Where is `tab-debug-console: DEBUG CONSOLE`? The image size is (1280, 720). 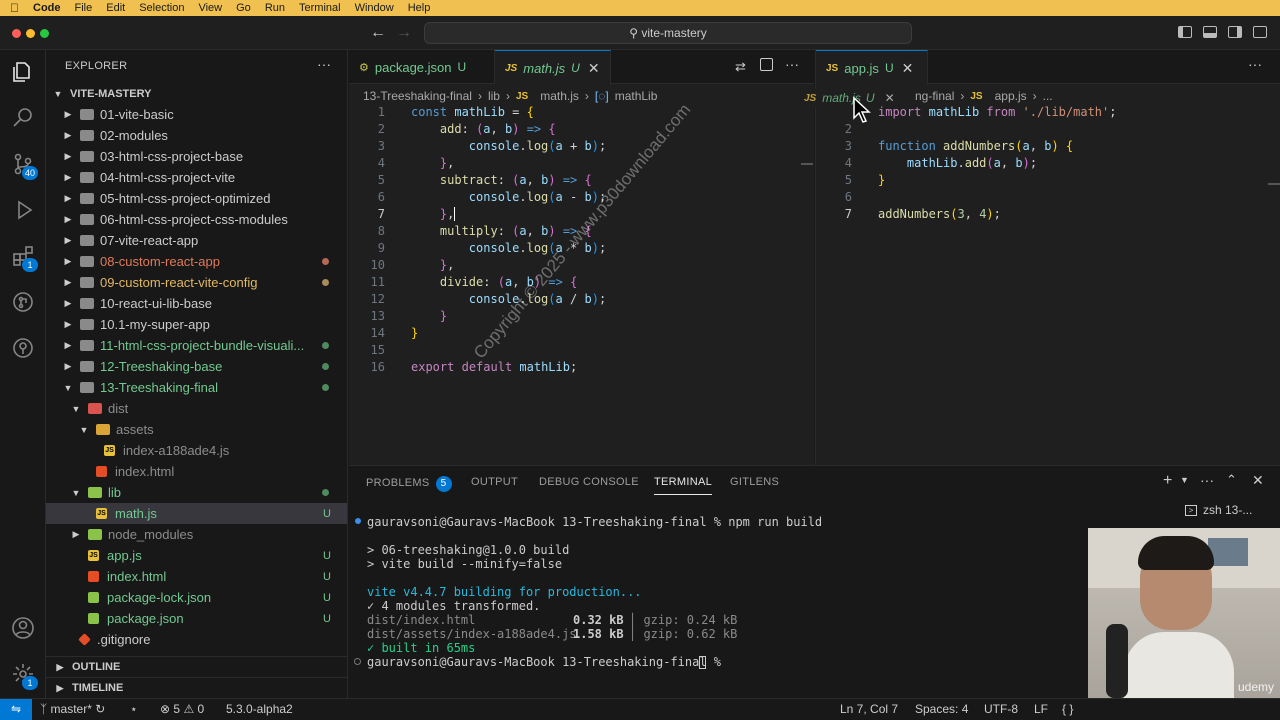
tab-debug-console: DEBUG CONSOLE is located at coordinates (589, 482).